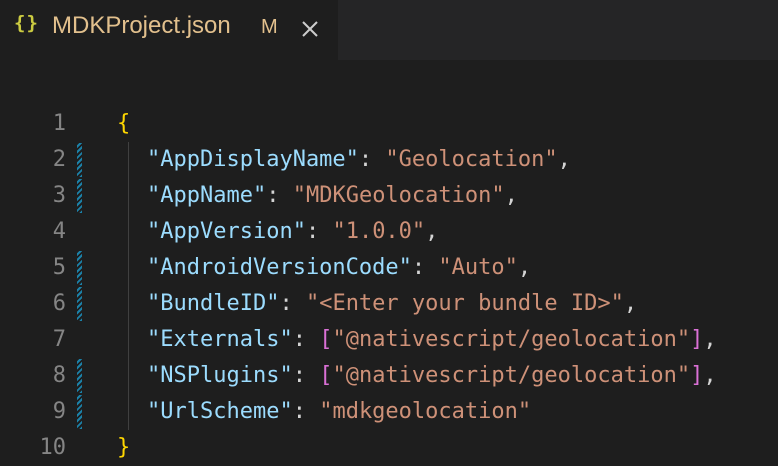  What do you see at coordinates (59, 303) in the screenshot?
I see `line-number: 6` at bounding box center [59, 303].